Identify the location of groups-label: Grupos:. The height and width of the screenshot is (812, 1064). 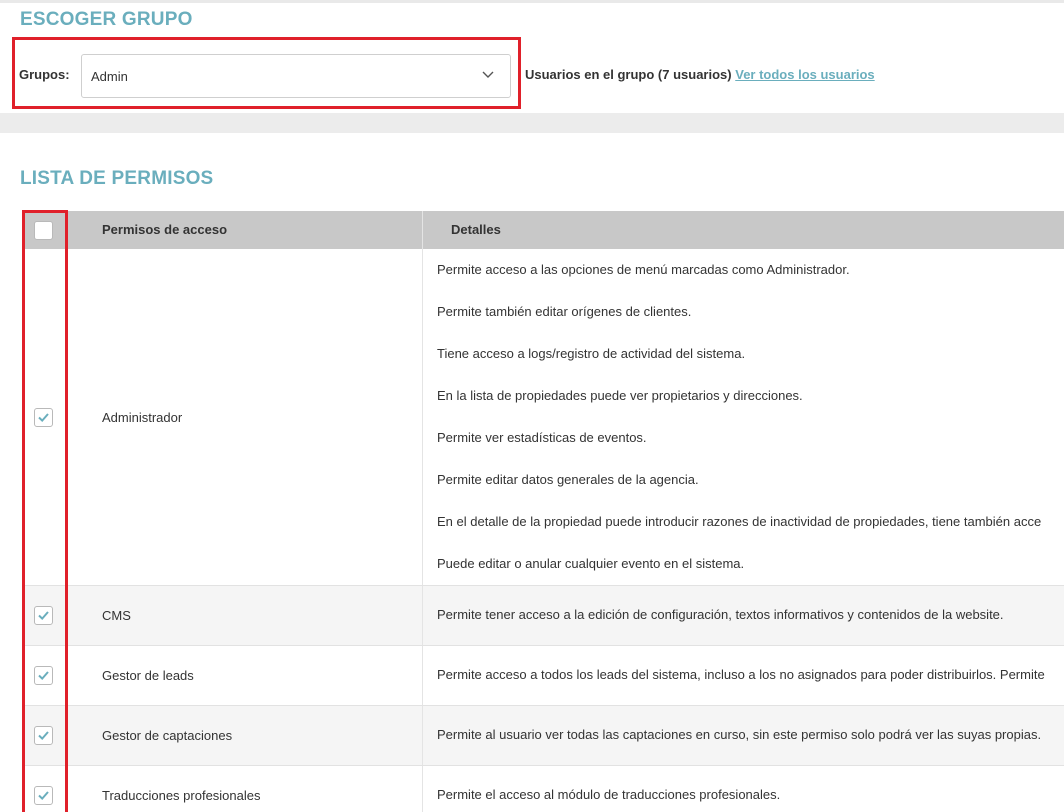
(44, 74).